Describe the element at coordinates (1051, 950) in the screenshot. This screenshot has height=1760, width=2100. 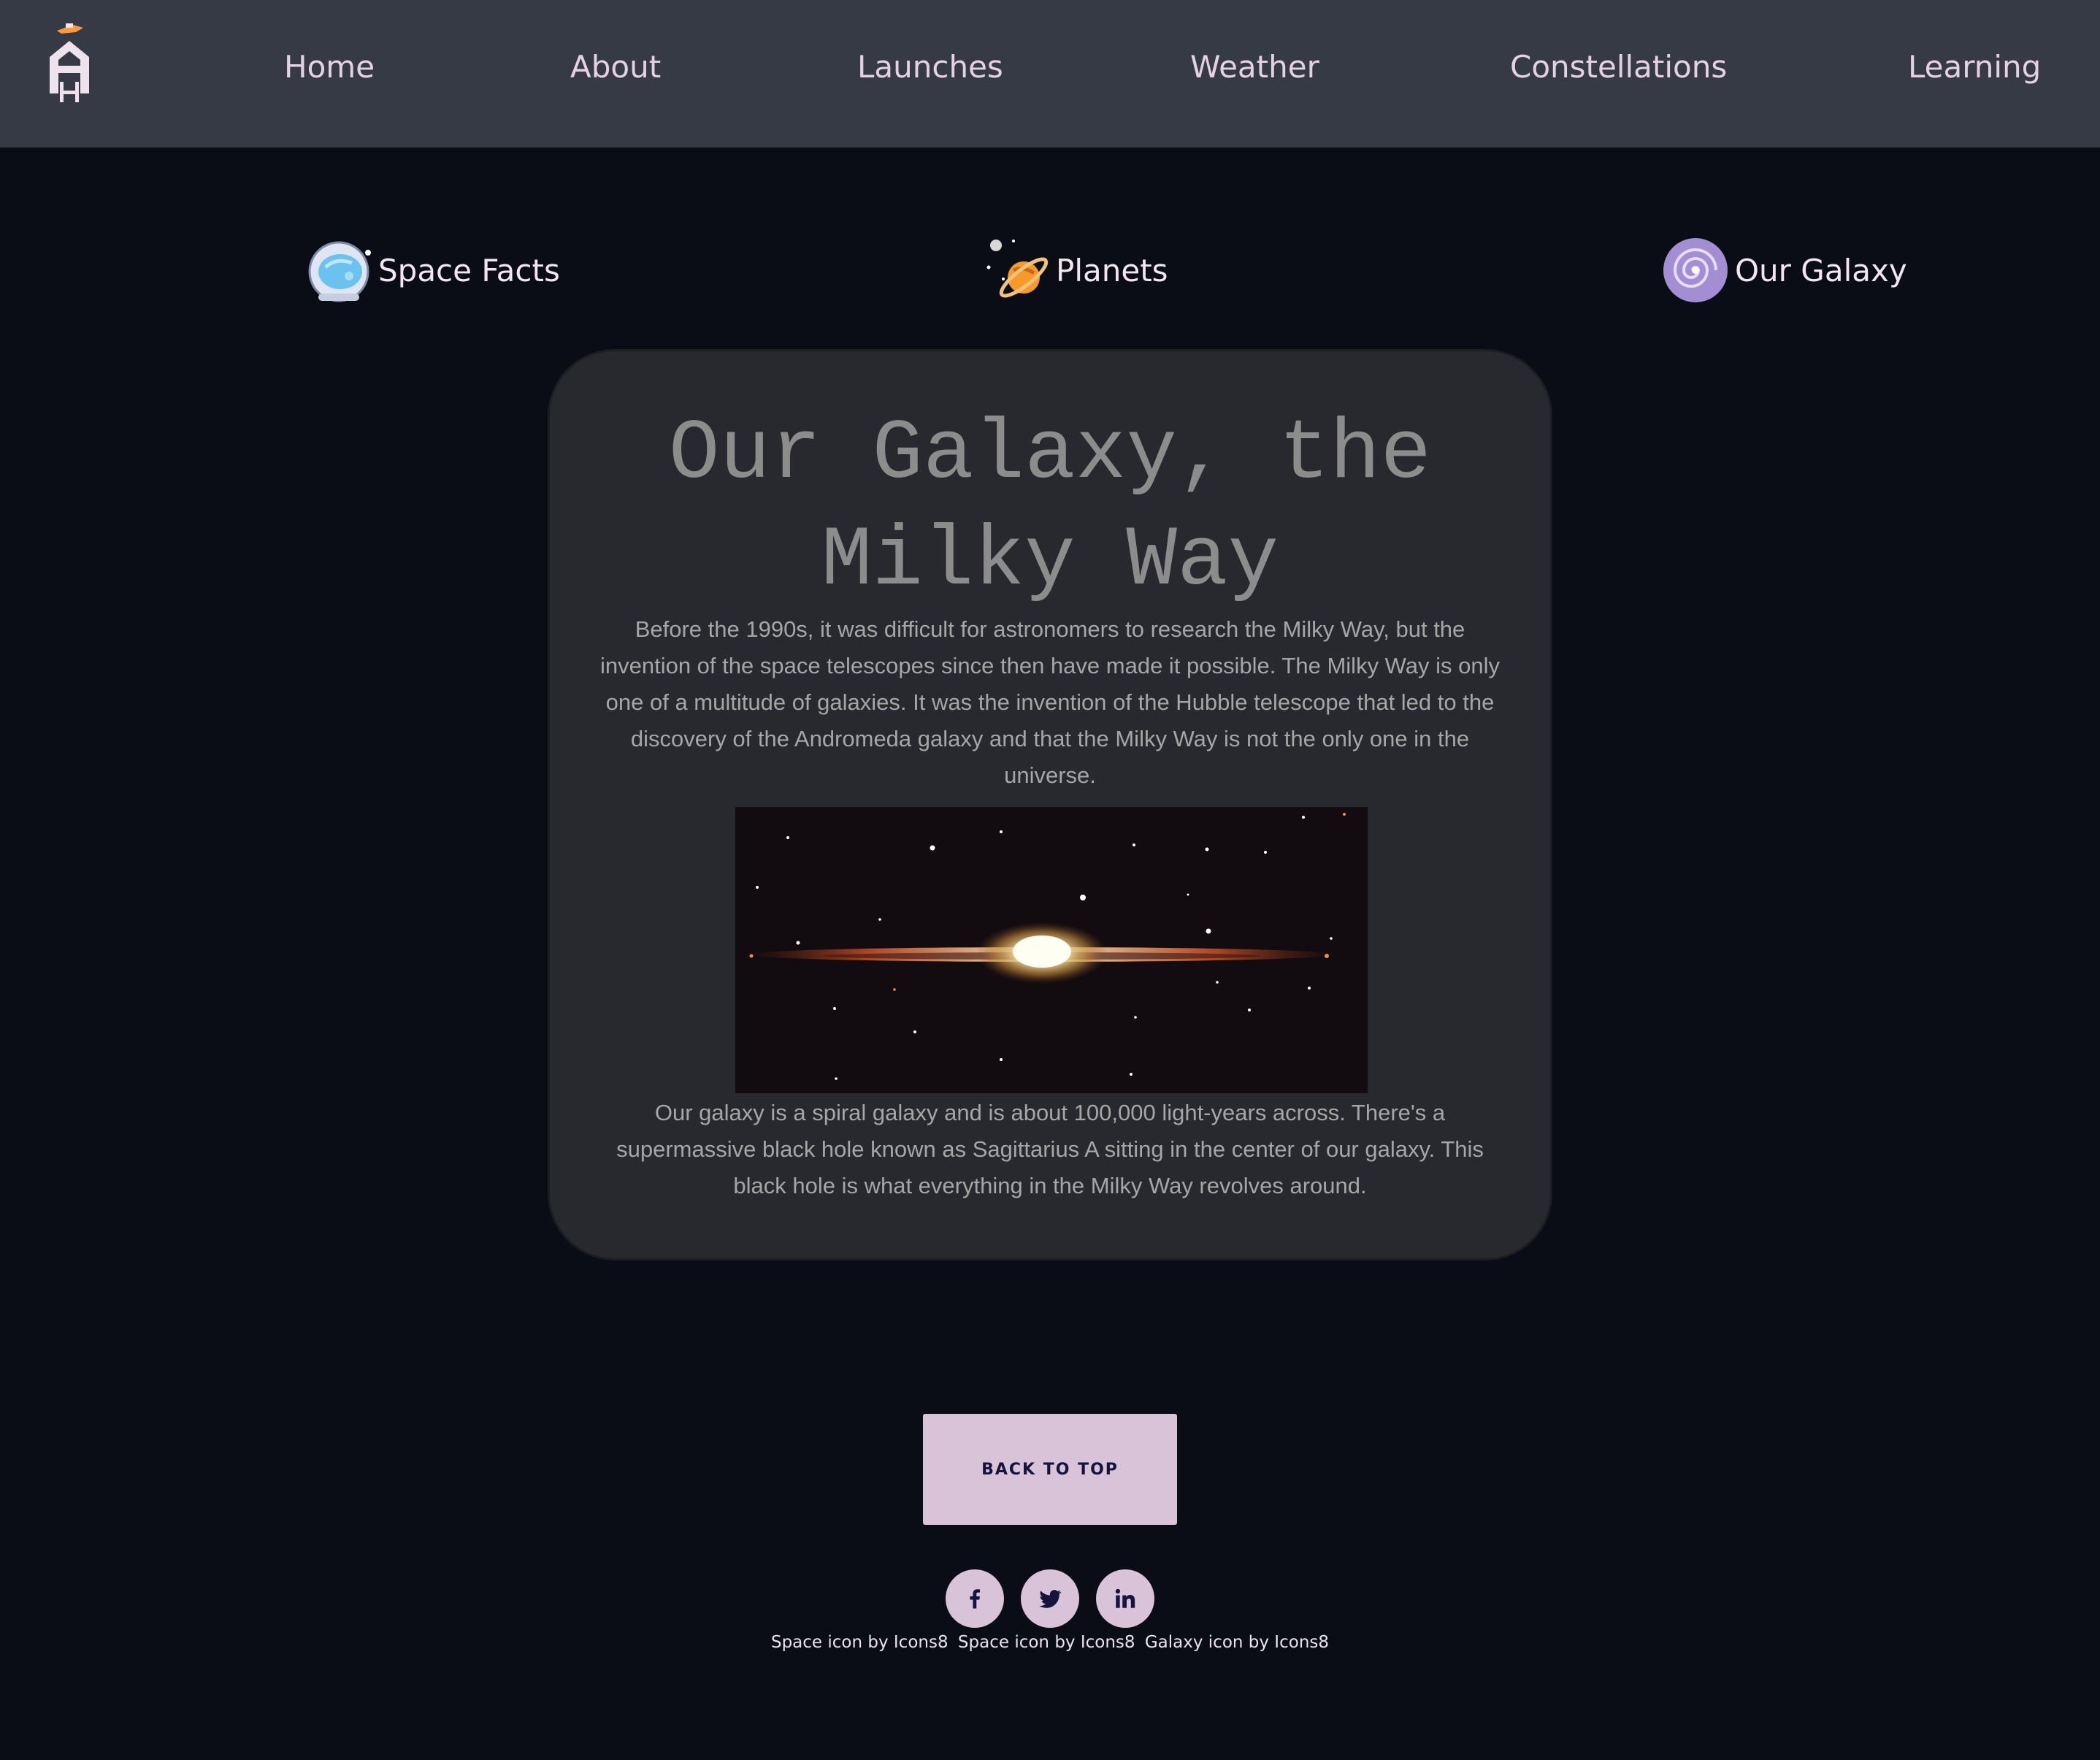
I see `milky-way-image` at that location.